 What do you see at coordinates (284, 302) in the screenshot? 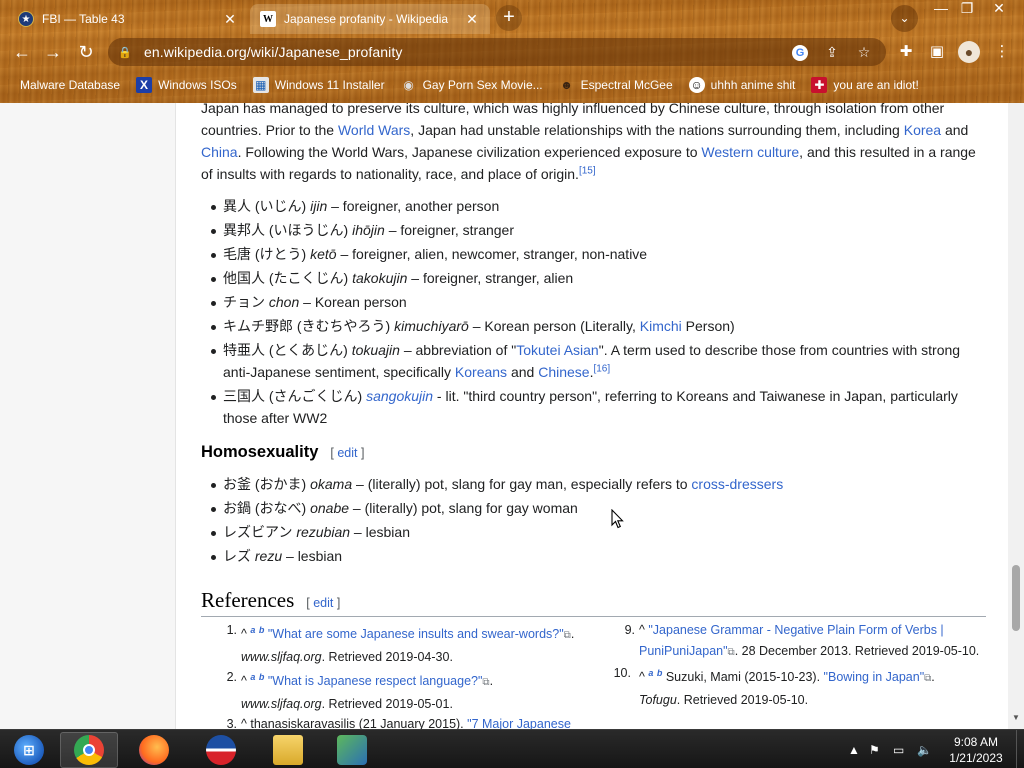
I see `romaji: chon` at bounding box center [284, 302].